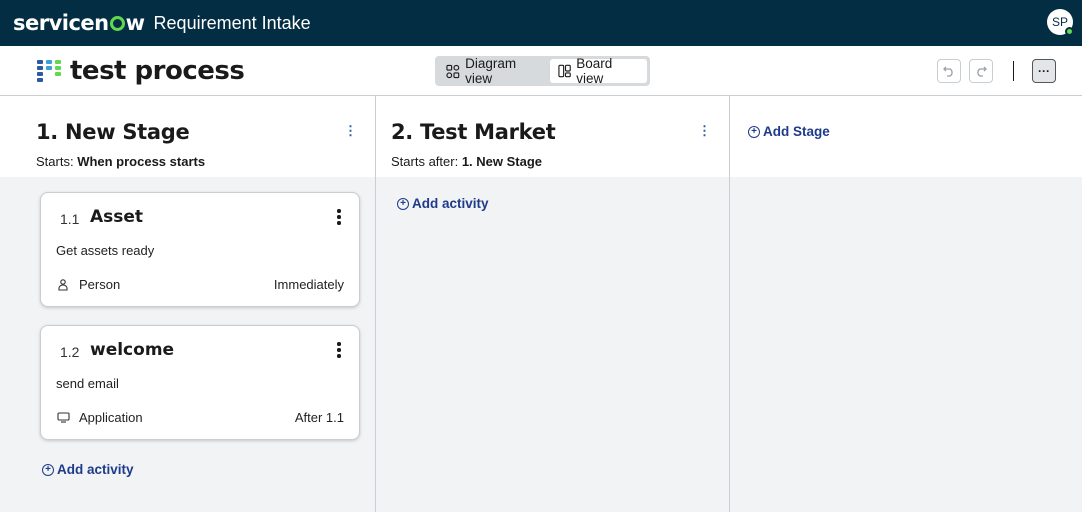  Describe the element at coordinates (232, 22) in the screenshot. I see `app-title: Requirement Intake` at that location.